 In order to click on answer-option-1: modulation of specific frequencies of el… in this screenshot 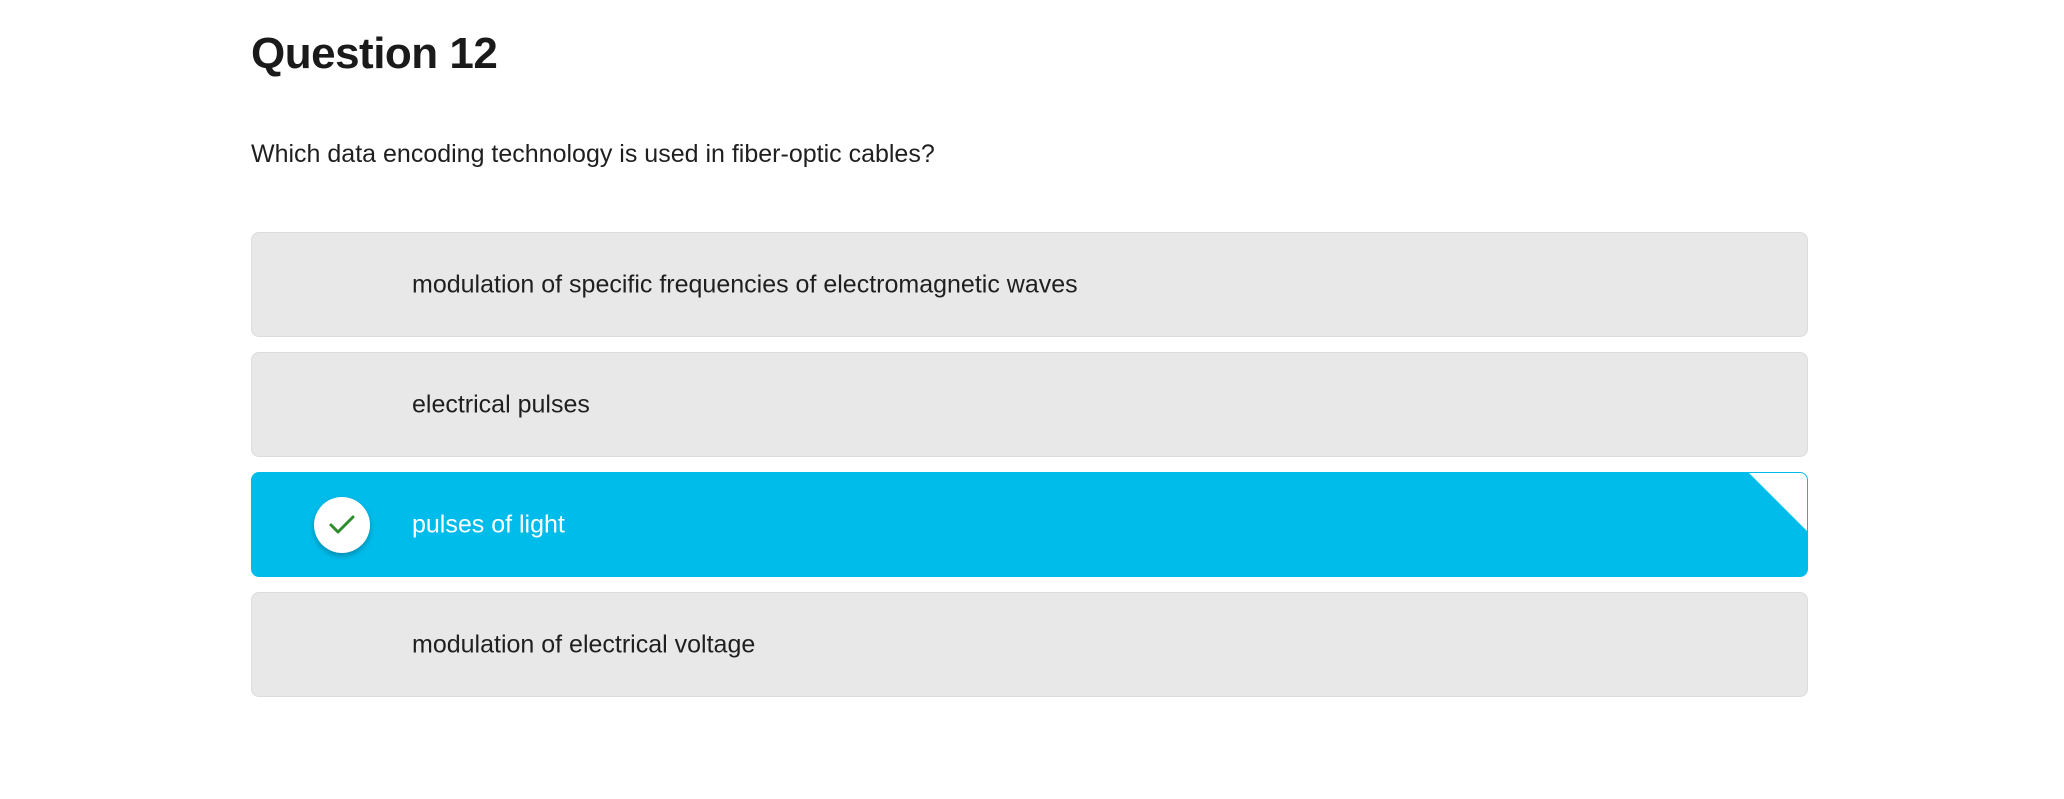, I will do `click(1029, 284)`.